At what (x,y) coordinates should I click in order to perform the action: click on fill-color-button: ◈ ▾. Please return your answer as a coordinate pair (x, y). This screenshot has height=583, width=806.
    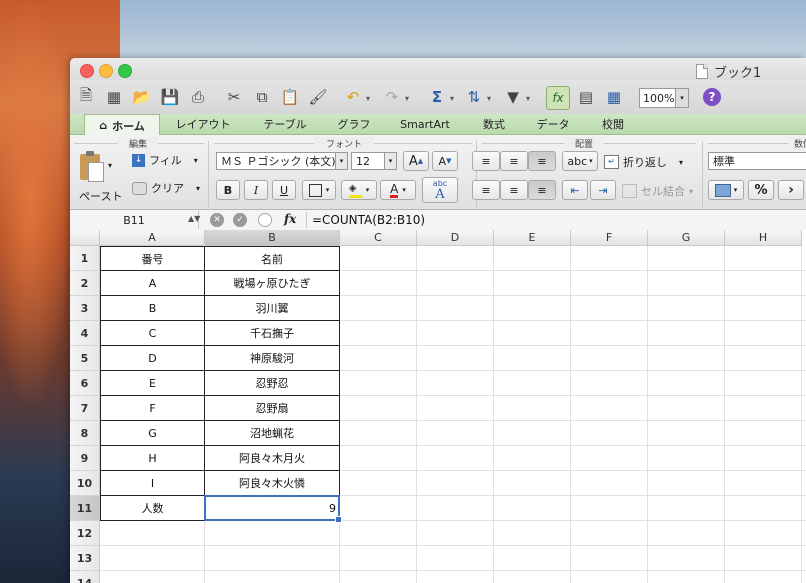
    Looking at the image, I should click on (359, 190).